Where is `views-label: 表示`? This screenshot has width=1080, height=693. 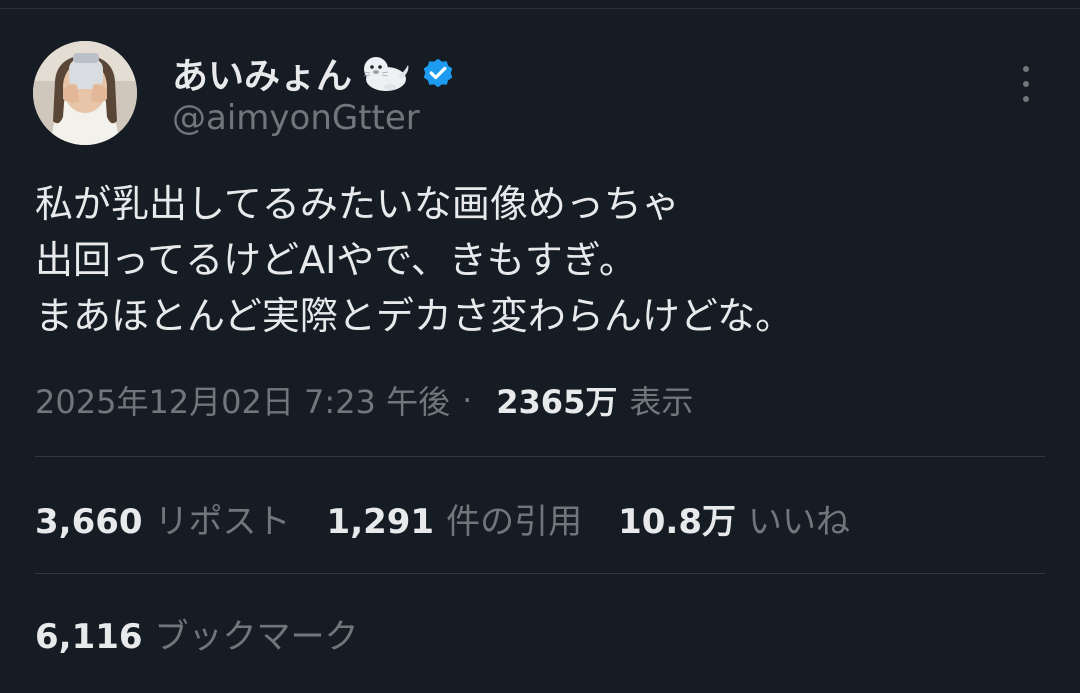 views-label: 表示 is located at coordinates (661, 402).